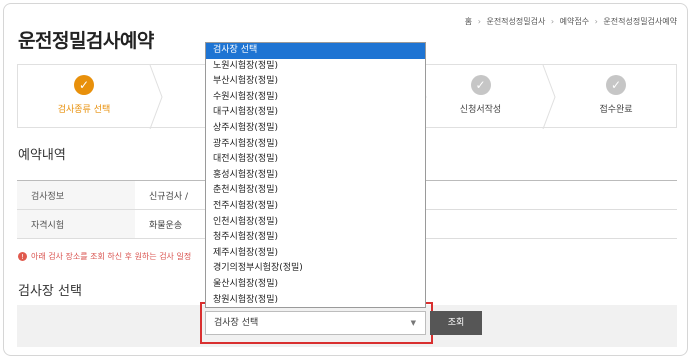 This screenshot has width=691, height=359. Describe the element at coordinates (315, 51) in the screenshot. I see `dropdown-option: 검사장 선택` at that location.